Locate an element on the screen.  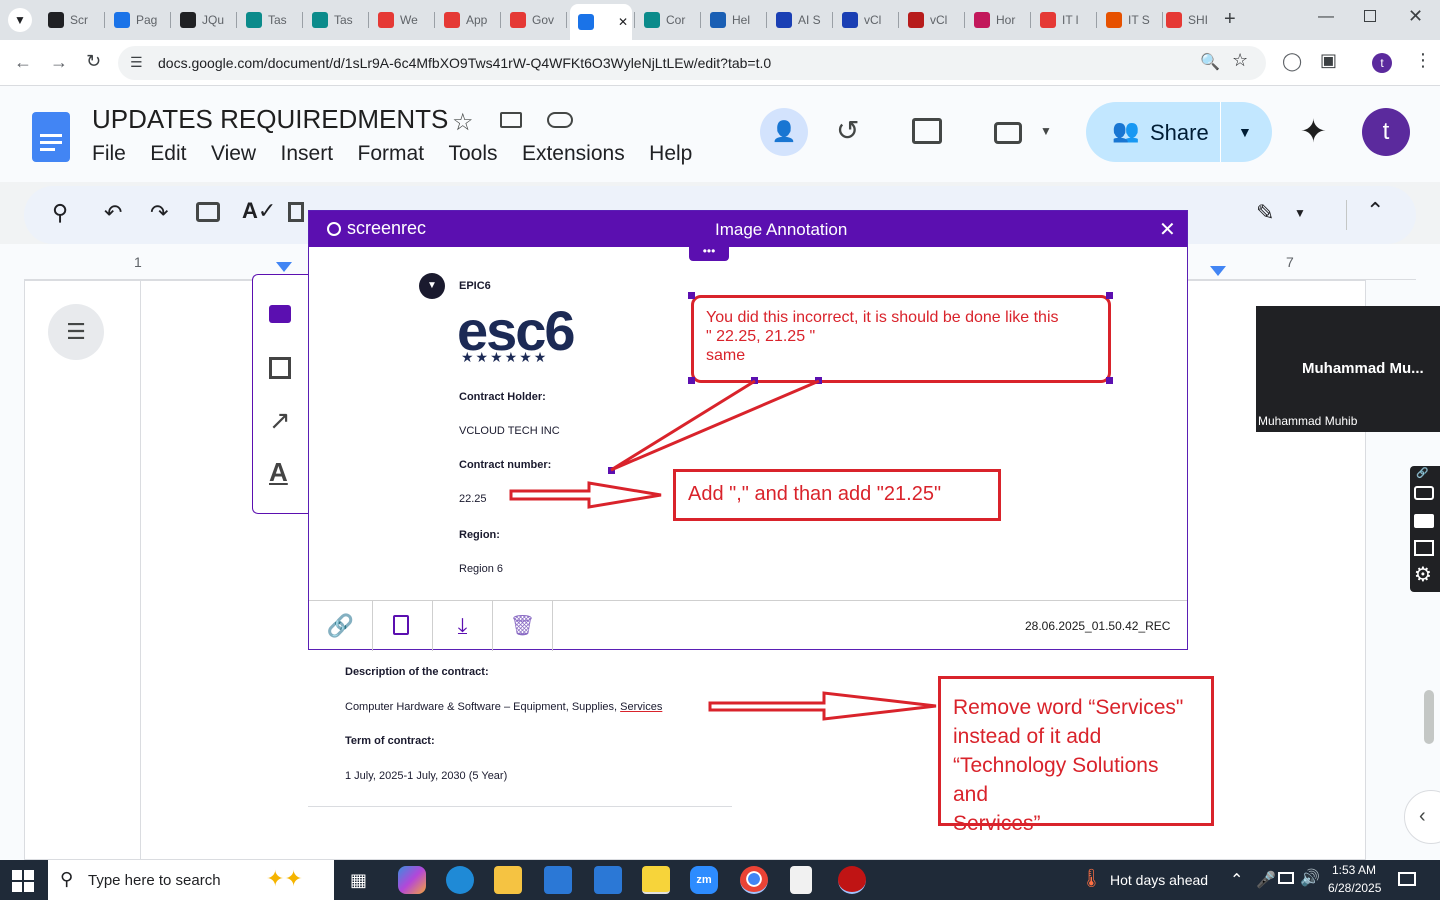
delete-button: 🗑 is located at coordinates (523, 626).